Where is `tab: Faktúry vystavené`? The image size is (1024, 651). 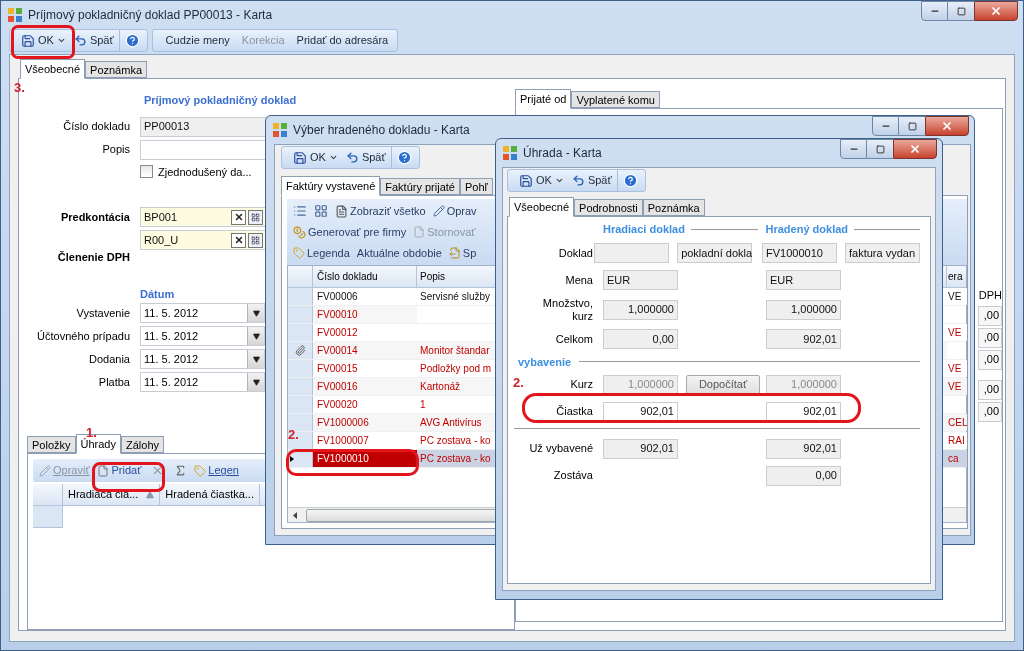 tab: Faktúry vystavené is located at coordinates (331, 186).